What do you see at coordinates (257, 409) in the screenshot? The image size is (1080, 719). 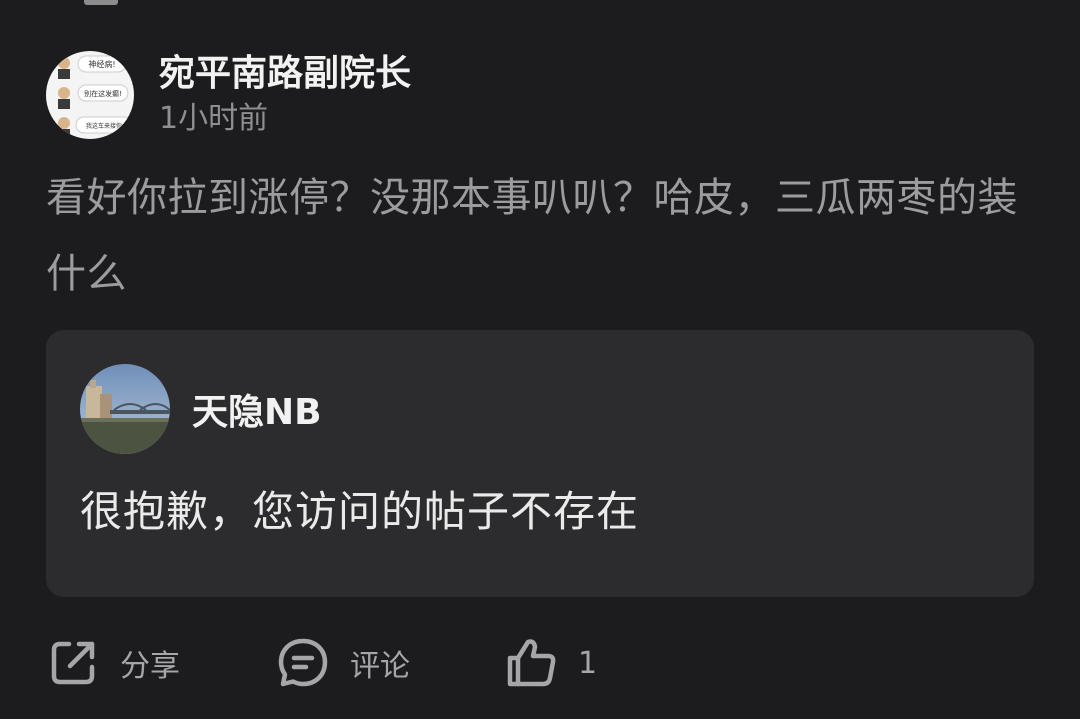 I see `quoted-author-name: 天隐NB` at bounding box center [257, 409].